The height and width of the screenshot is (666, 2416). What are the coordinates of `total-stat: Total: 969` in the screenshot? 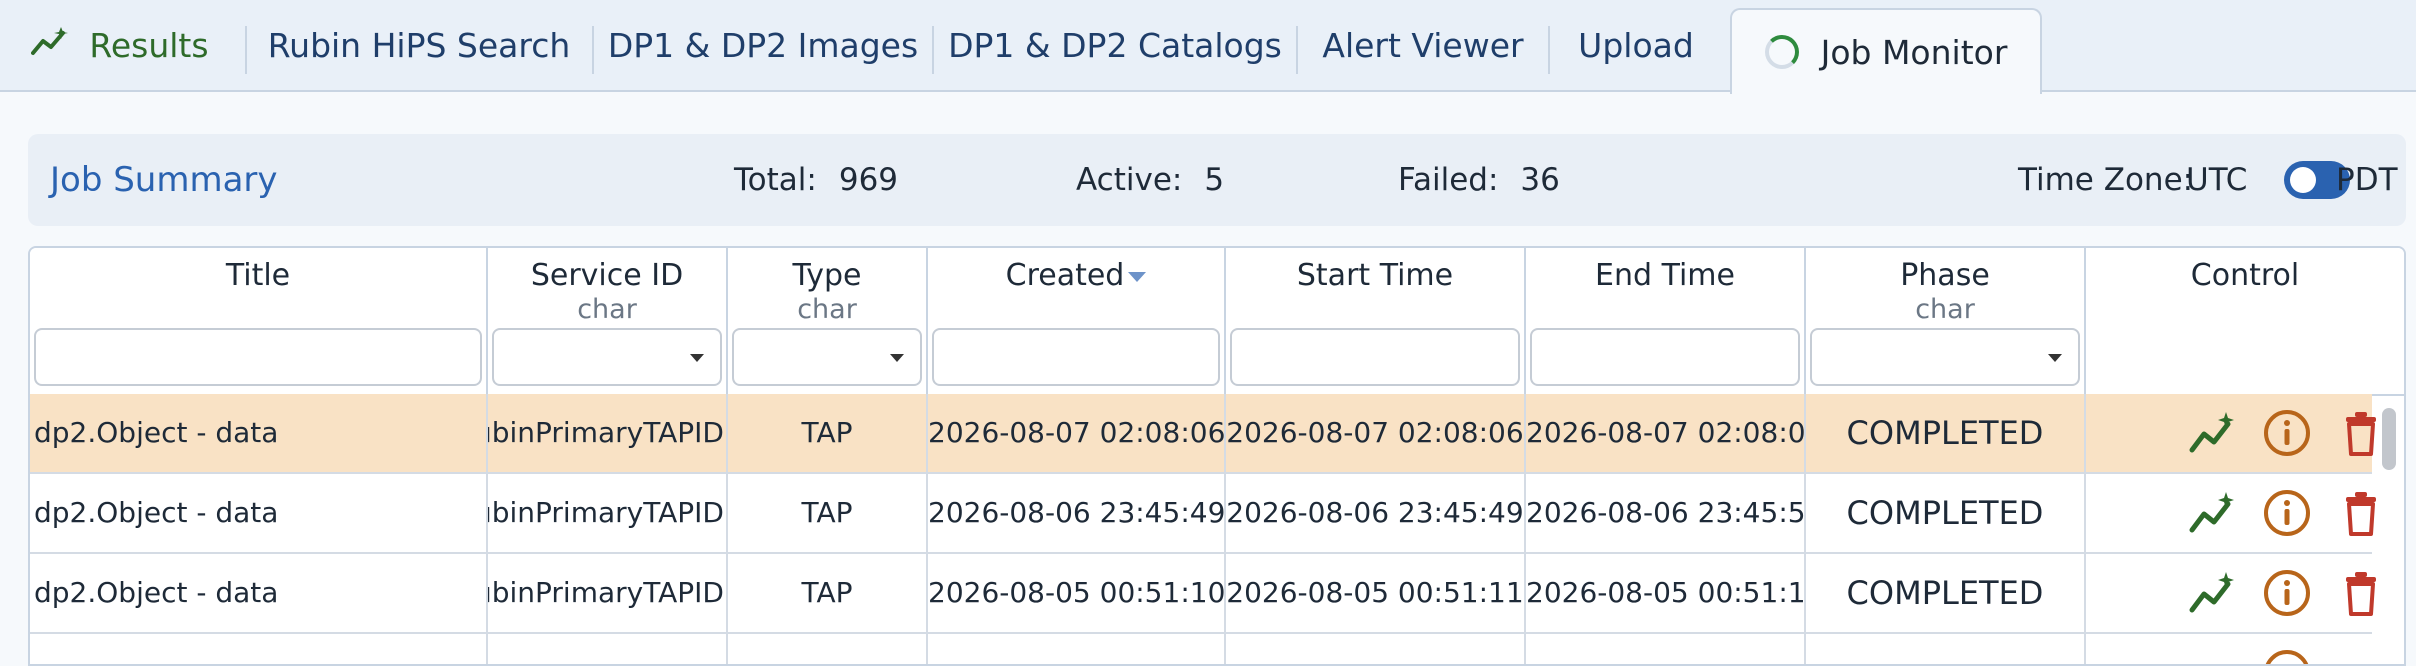 It's located at (816, 180).